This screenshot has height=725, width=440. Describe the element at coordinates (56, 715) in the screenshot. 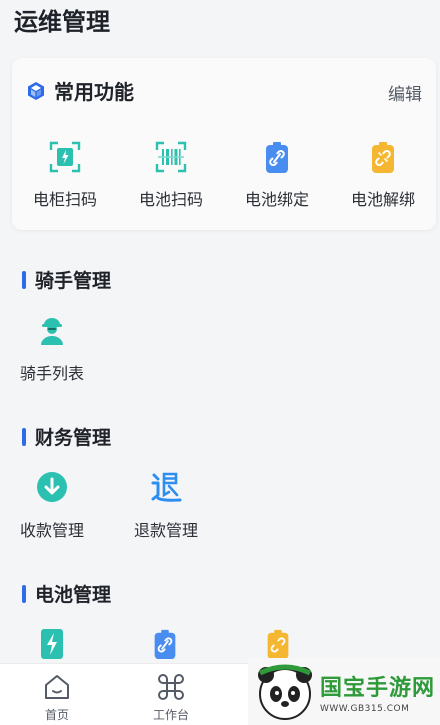

I see `tab-home-label: 首页` at that location.